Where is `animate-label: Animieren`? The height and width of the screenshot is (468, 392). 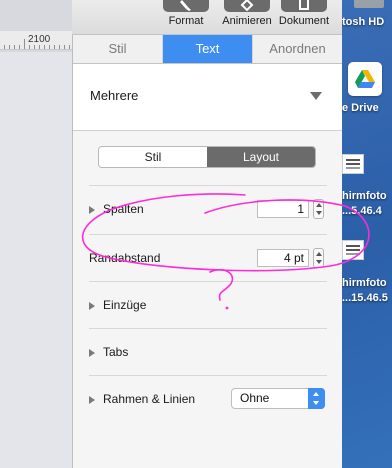
animate-label: Animieren is located at coordinates (247, 21).